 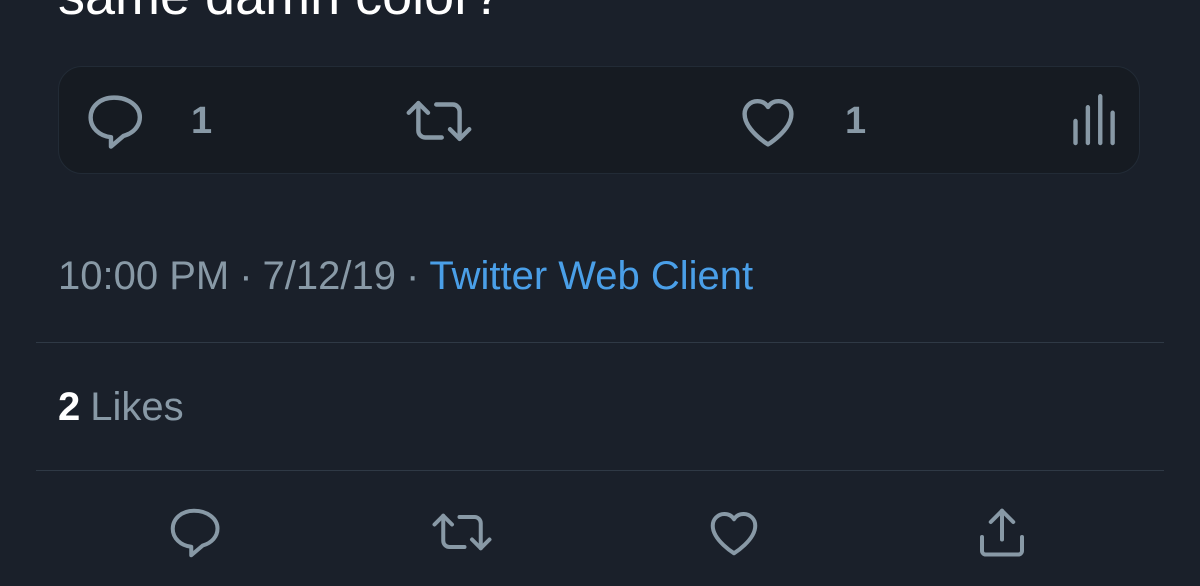 What do you see at coordinates (137, 407) in the screenshot?
I see `likes-label: Likes` at bounding box center [137, 407].